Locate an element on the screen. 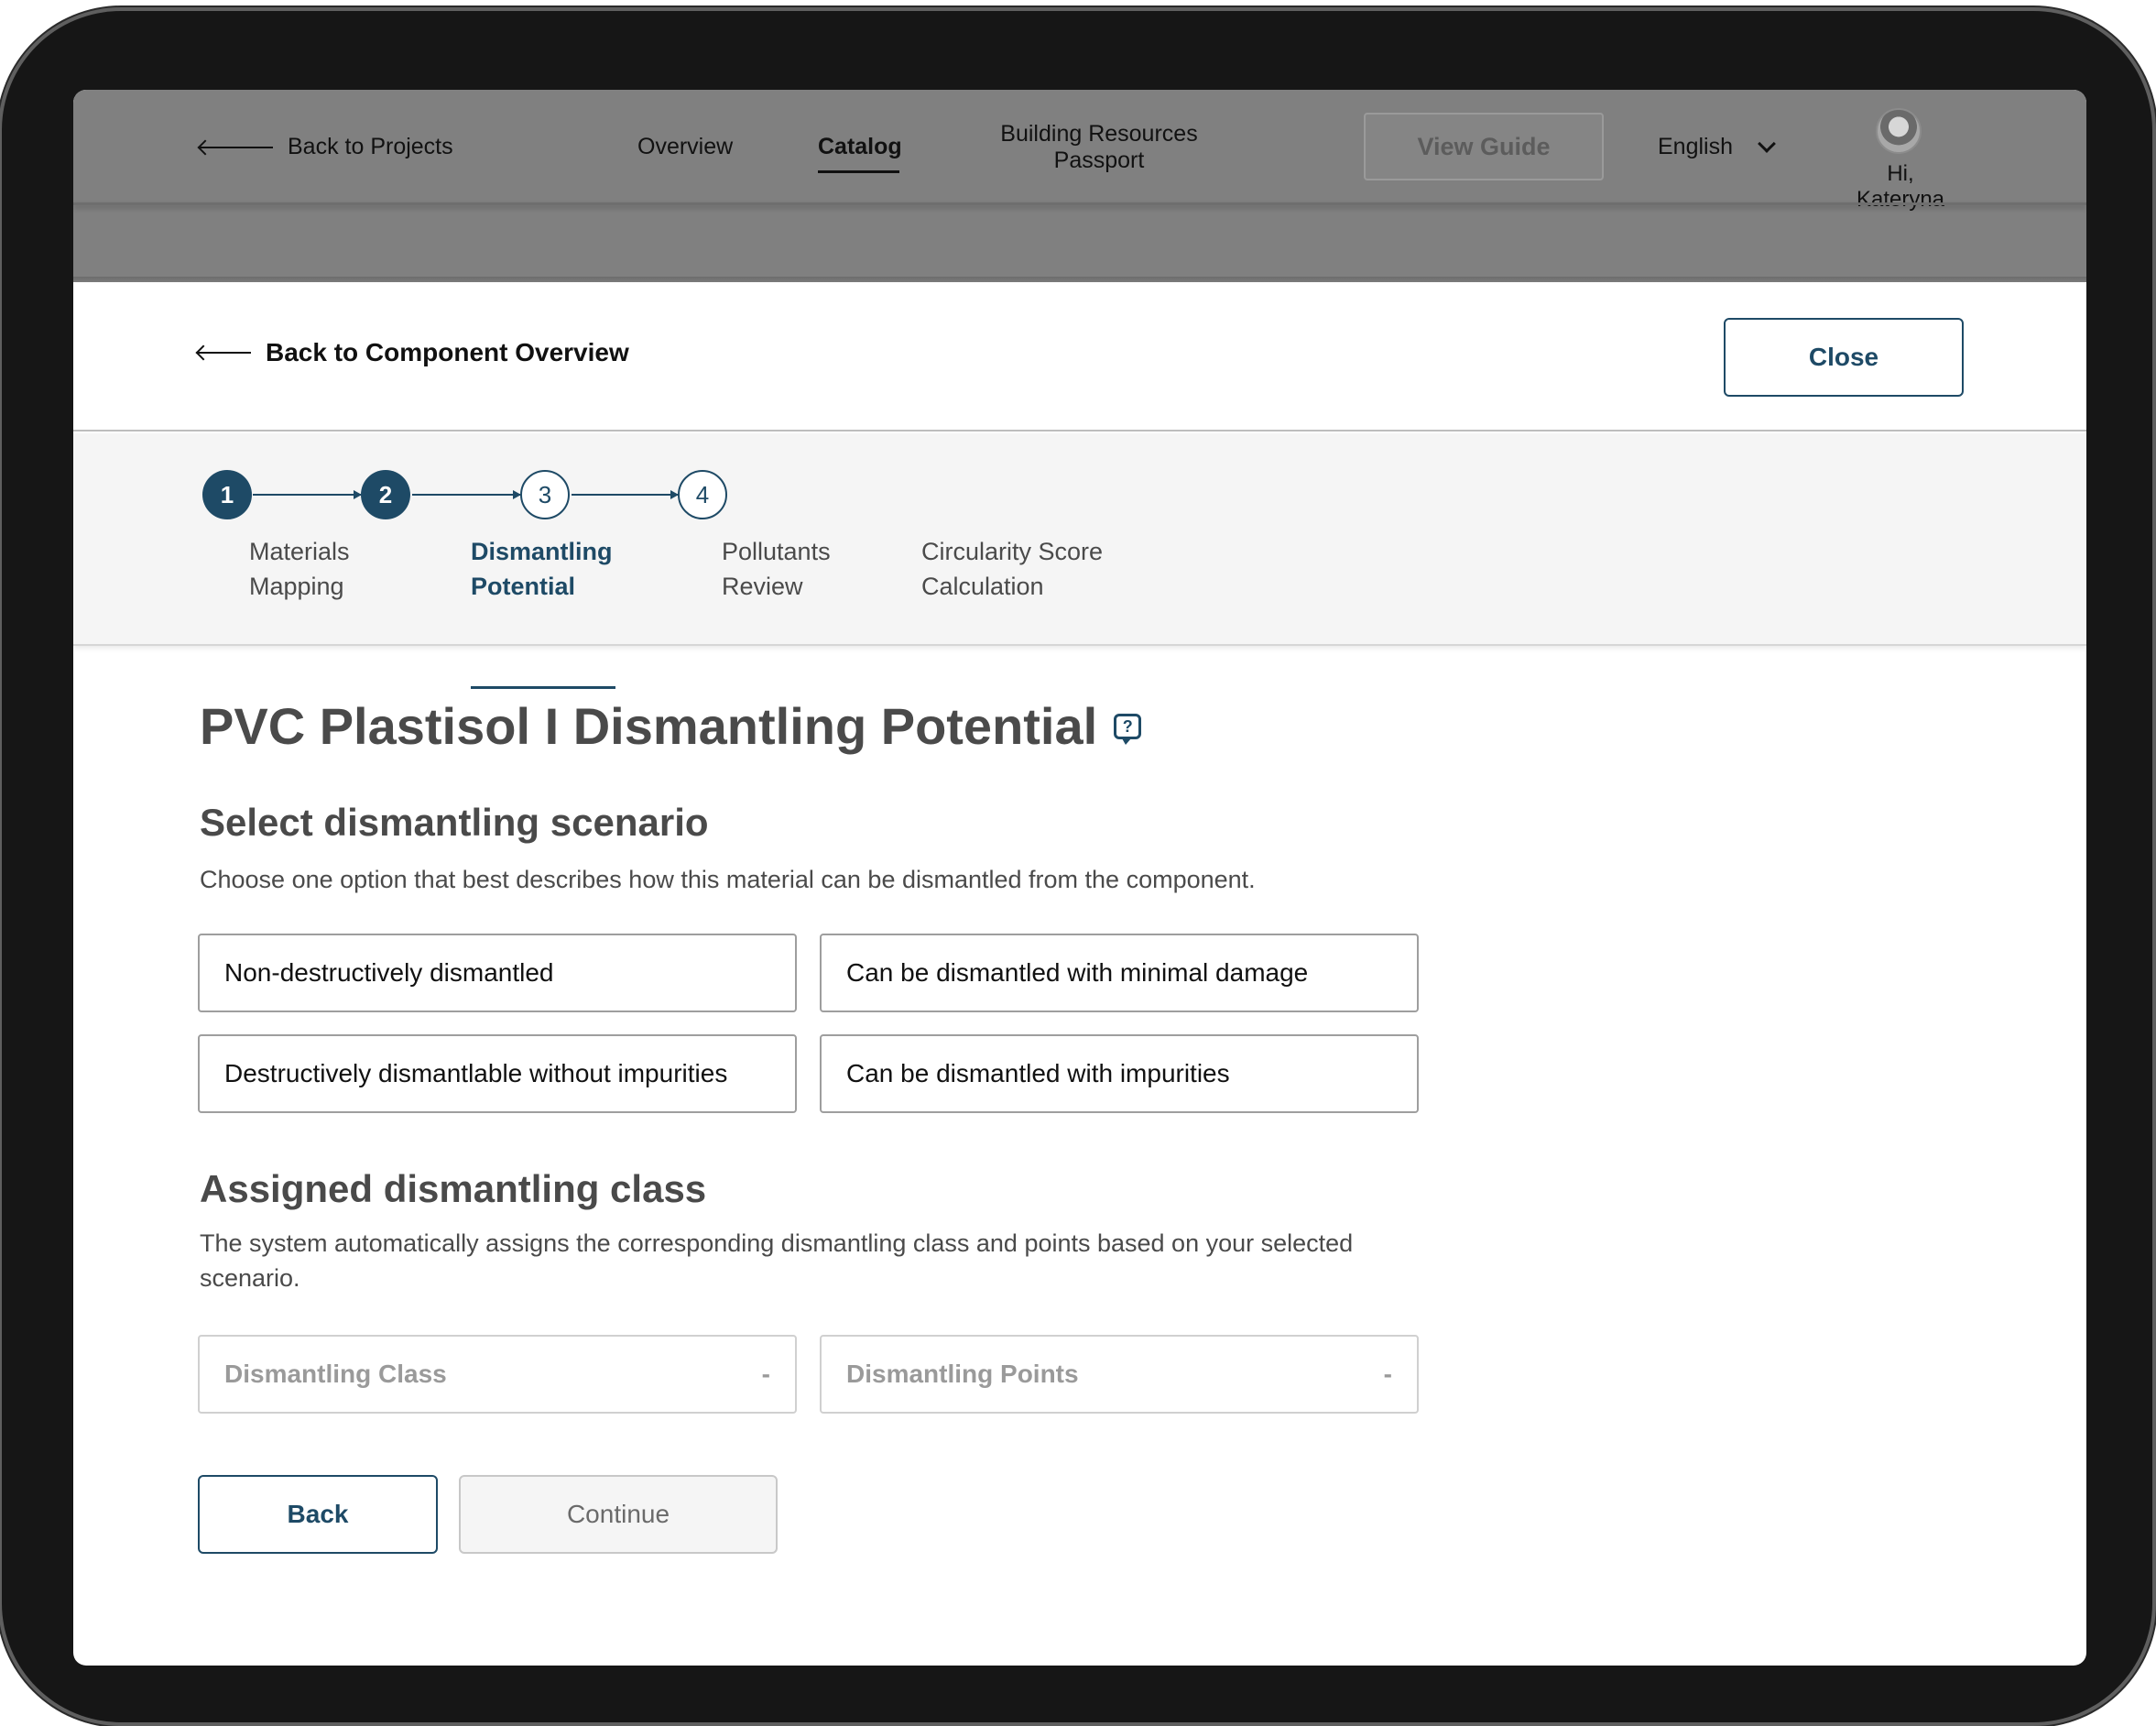 The height and width of the screenshot is (1726, 2156). component-subheader: Back to Component Overview Close is located at coordinates (1079, 357).